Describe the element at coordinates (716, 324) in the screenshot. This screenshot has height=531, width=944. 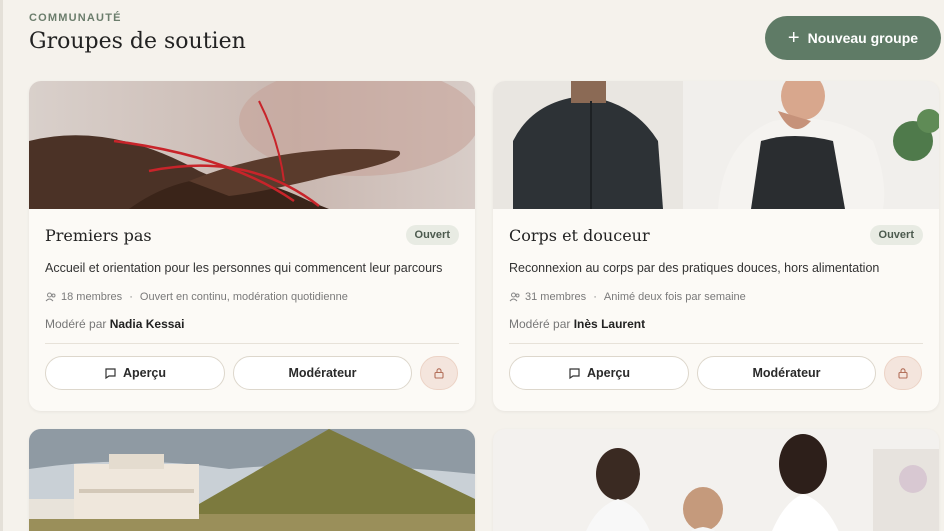
I see `moderated-by: Modéré par Inès Laurent` at that location.